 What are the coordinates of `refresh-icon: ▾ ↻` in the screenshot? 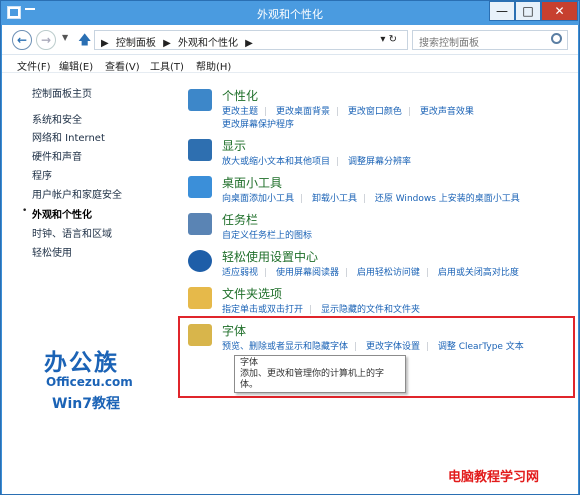 It's located at (388, 39).